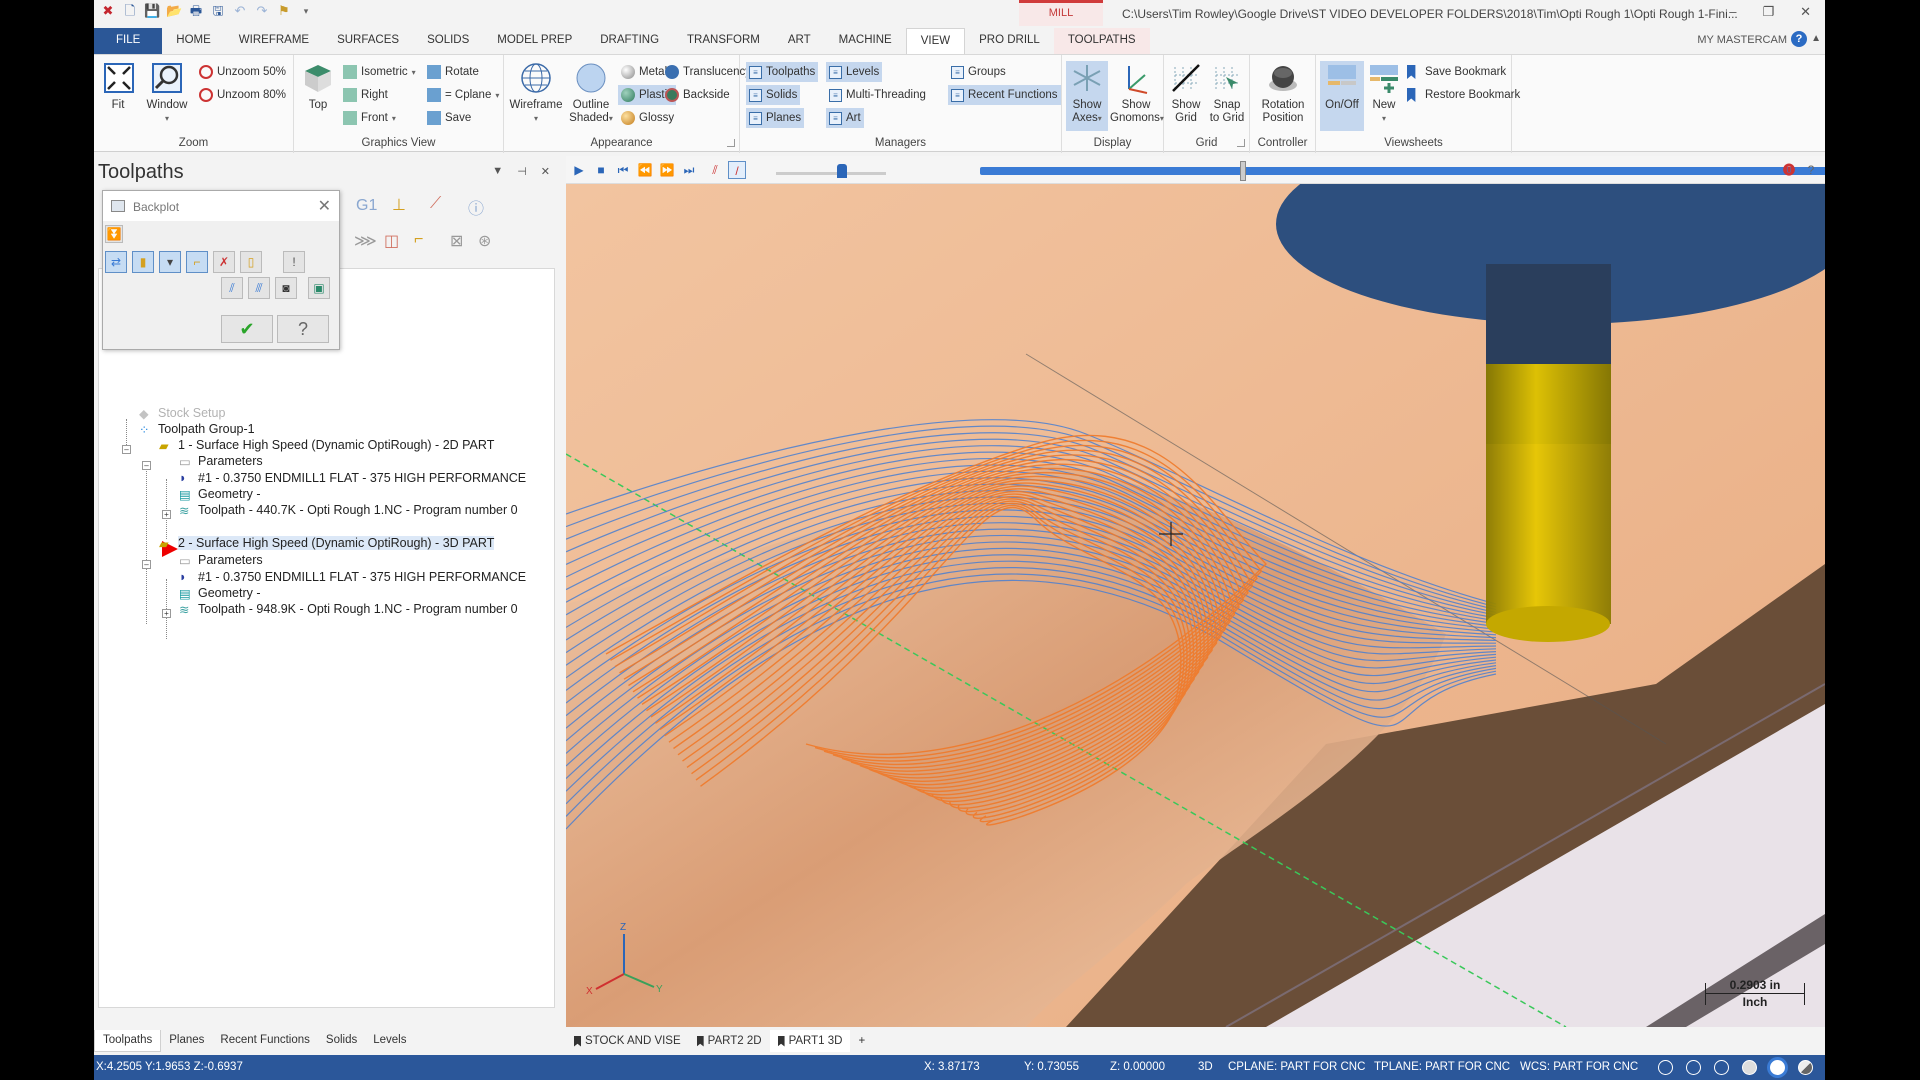  What do you see at coordinates (579, 170) in the screenshot?
I see `play-icon: ▶` at bounding box center [579, 170].